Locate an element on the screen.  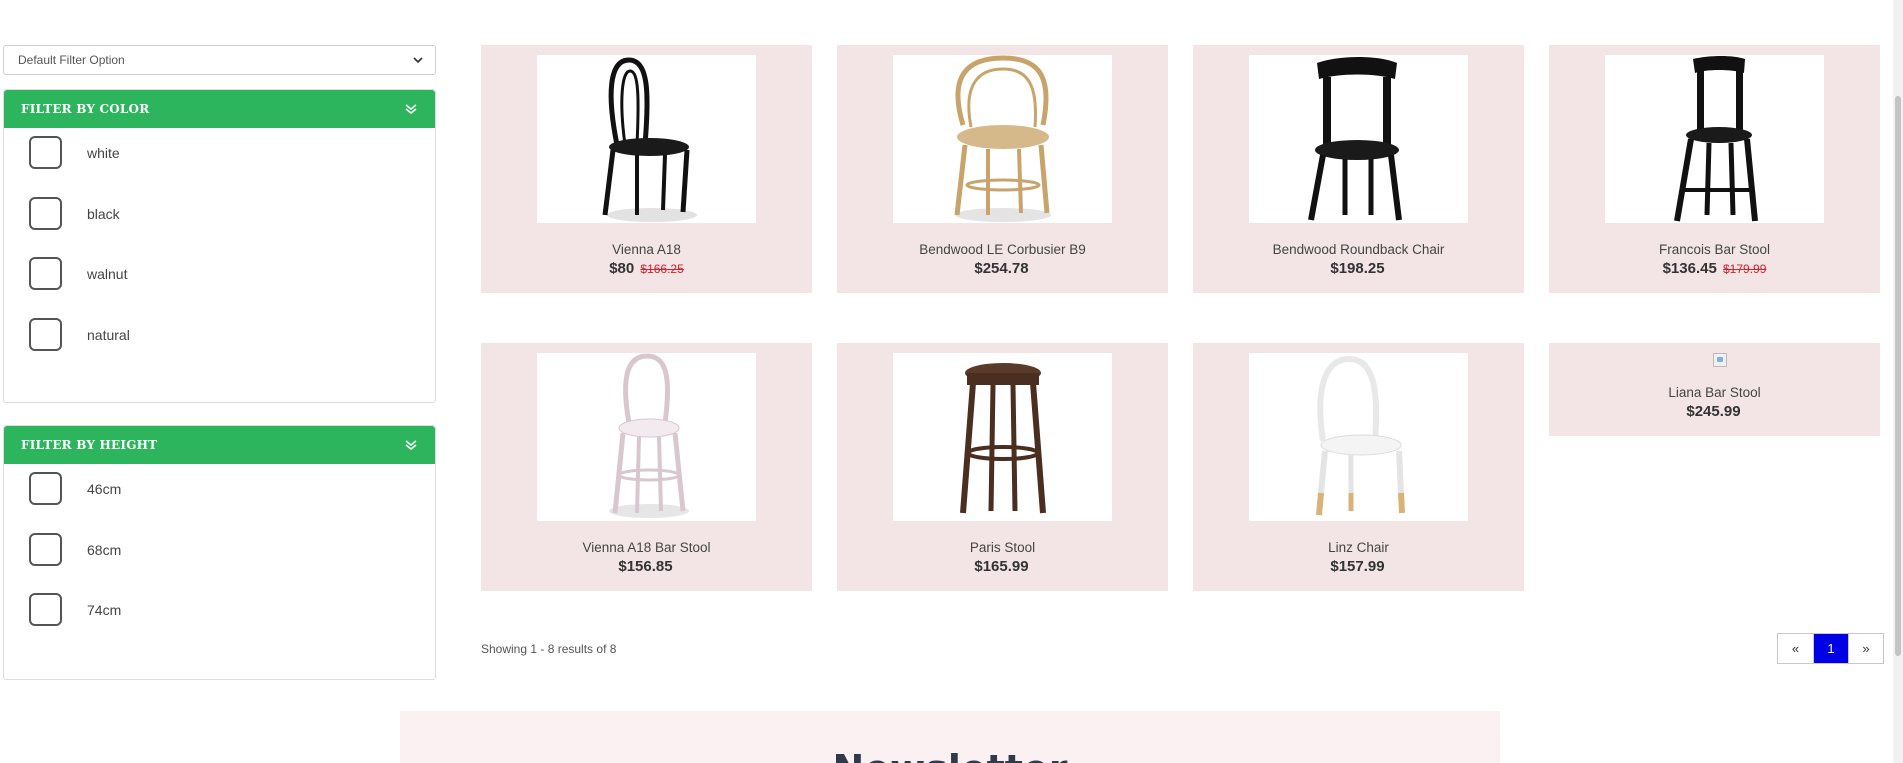
current-price: $198.25 is located at coordinates (1357, 268).